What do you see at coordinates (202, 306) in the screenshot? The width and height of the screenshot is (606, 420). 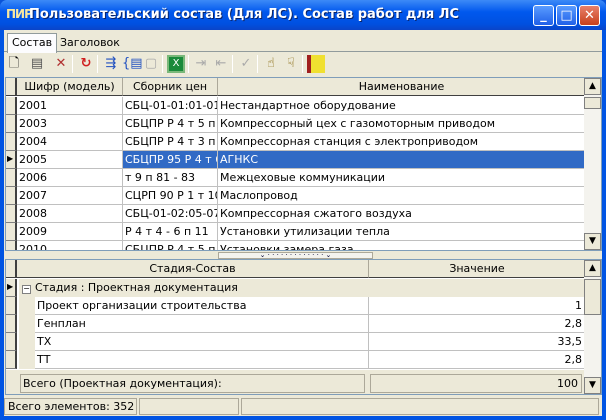 I see `stage-item-name: Проект организации строительства` at bounding box center [202, 306].